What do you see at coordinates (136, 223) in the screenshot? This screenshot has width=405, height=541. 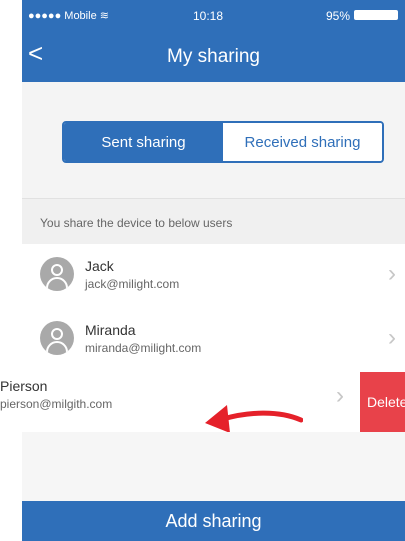 I see `section-header-label: You share the device to below users` at bounding box center [136, 223].